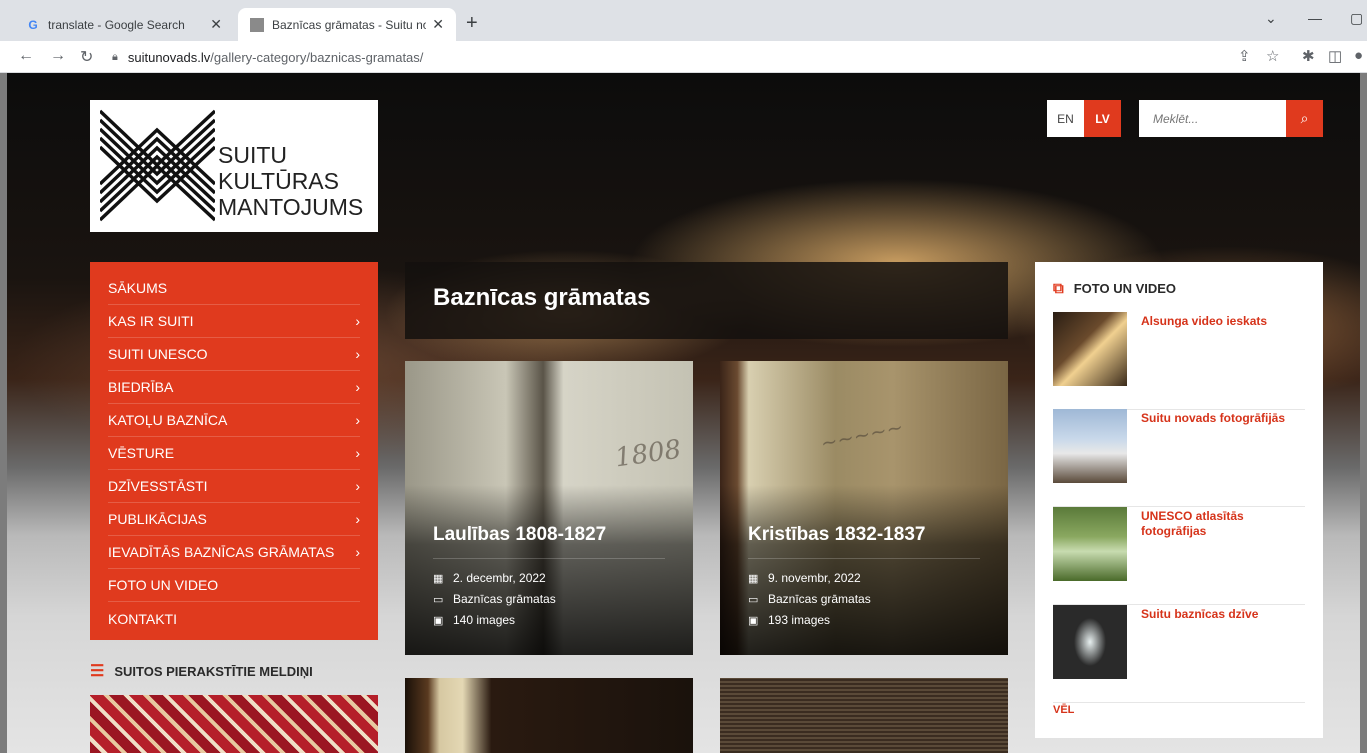  What do you see at coordinates (519, 535) in the screenshot?
I see `gallery-card-title: Laulības 1808-1827` at bounding box center [519, 535].